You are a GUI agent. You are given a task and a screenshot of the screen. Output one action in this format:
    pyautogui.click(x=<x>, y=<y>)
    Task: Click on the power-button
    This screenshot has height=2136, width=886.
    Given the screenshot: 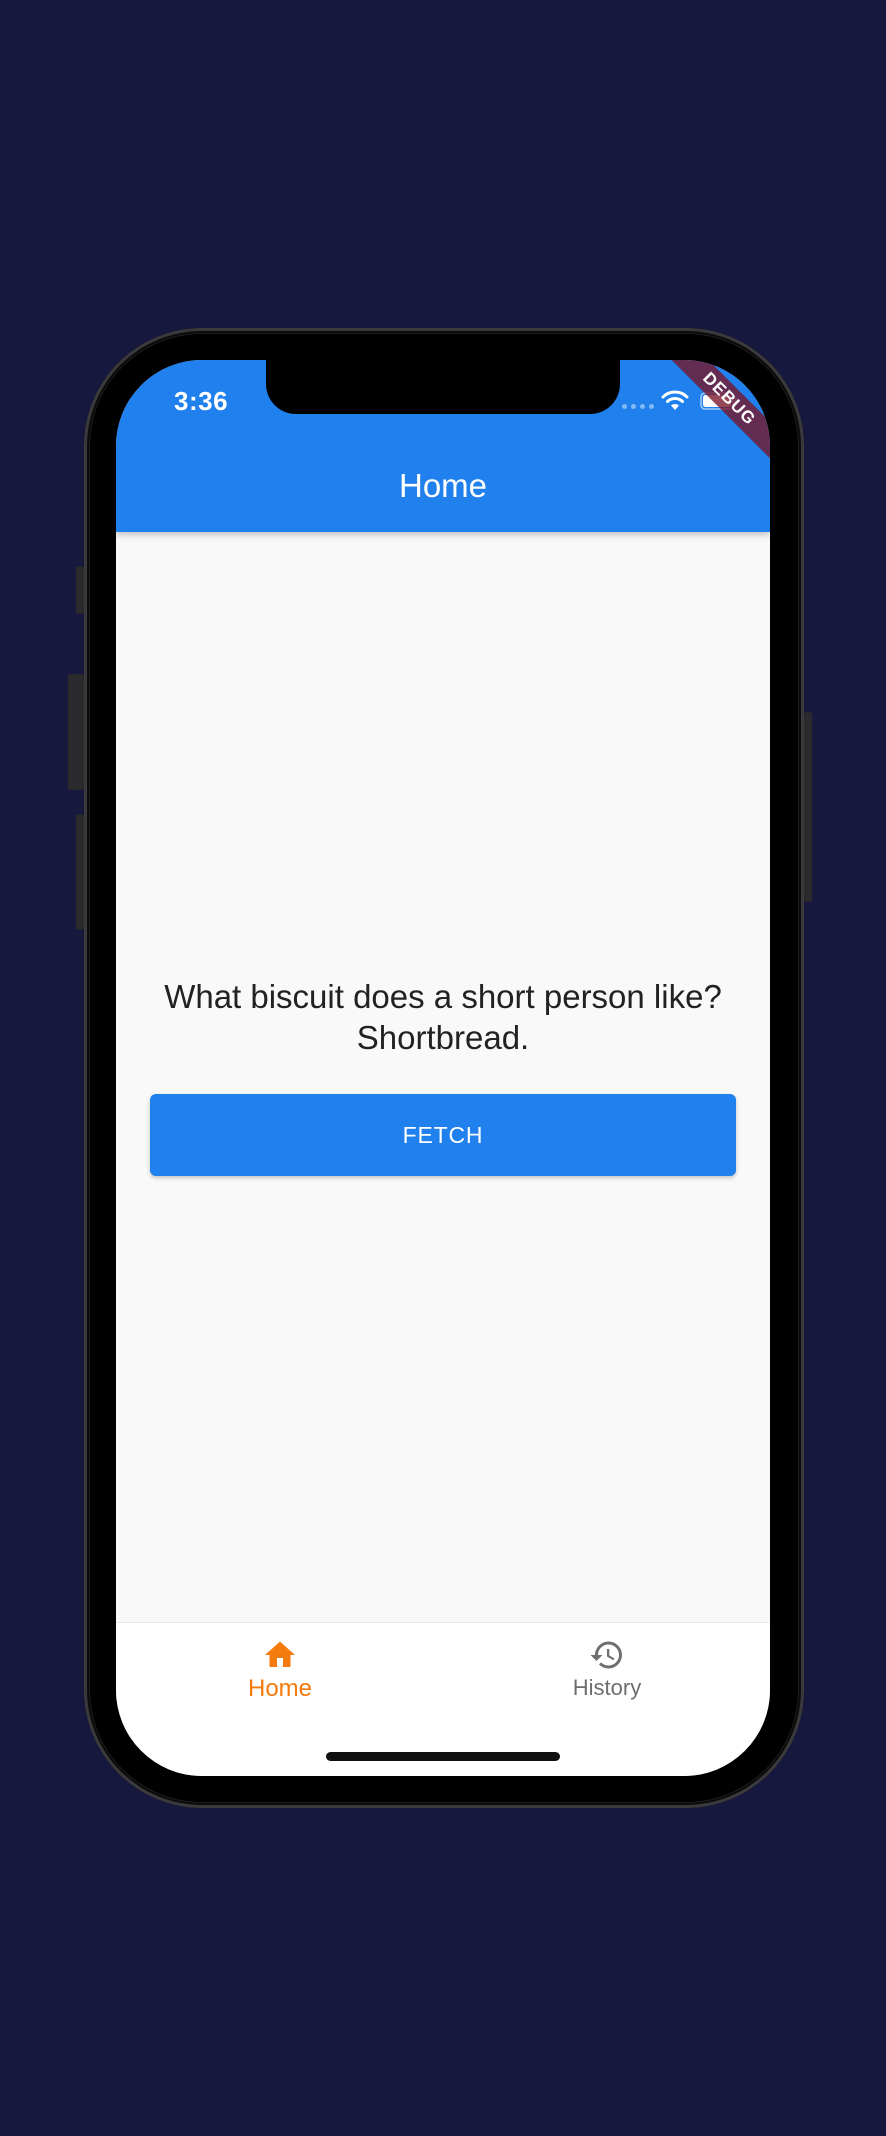 What is the action you would take?
    pyautogui.click(x=808, y=807)
    